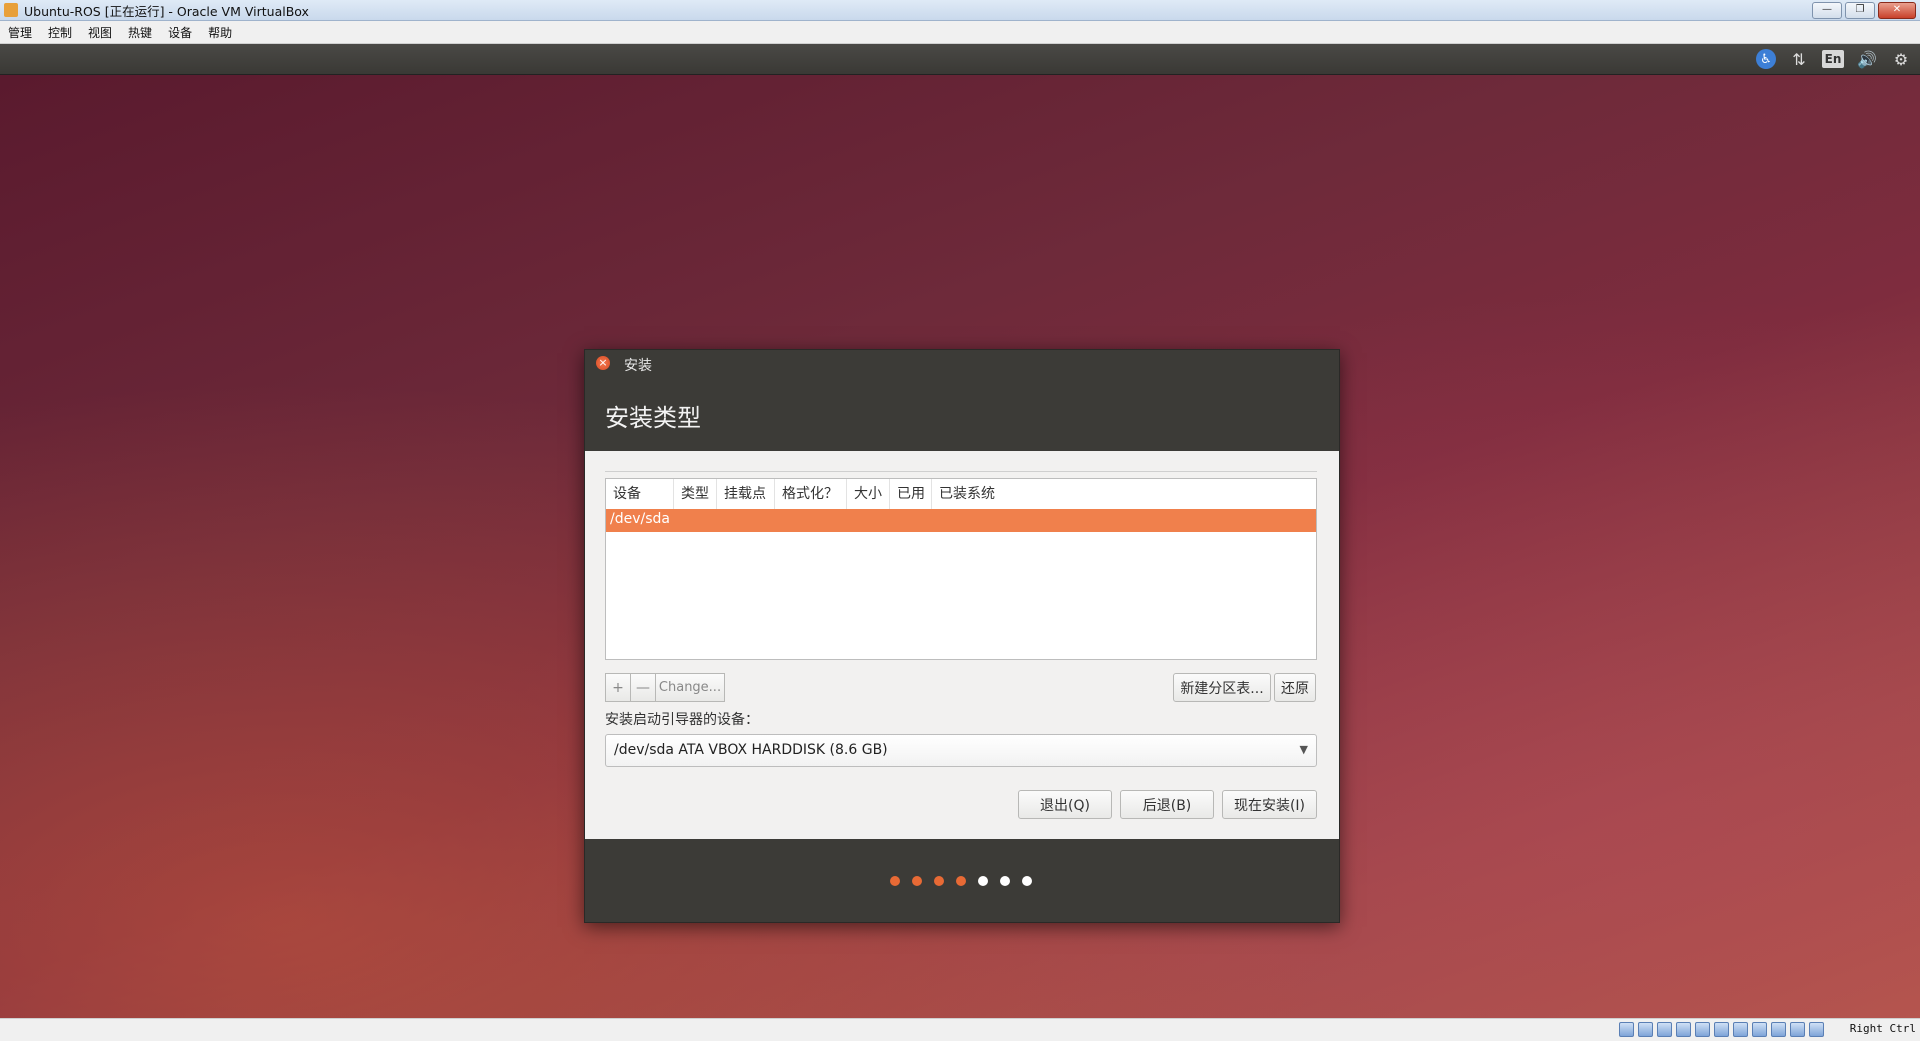  I want to click on divider, so click(961, 471).